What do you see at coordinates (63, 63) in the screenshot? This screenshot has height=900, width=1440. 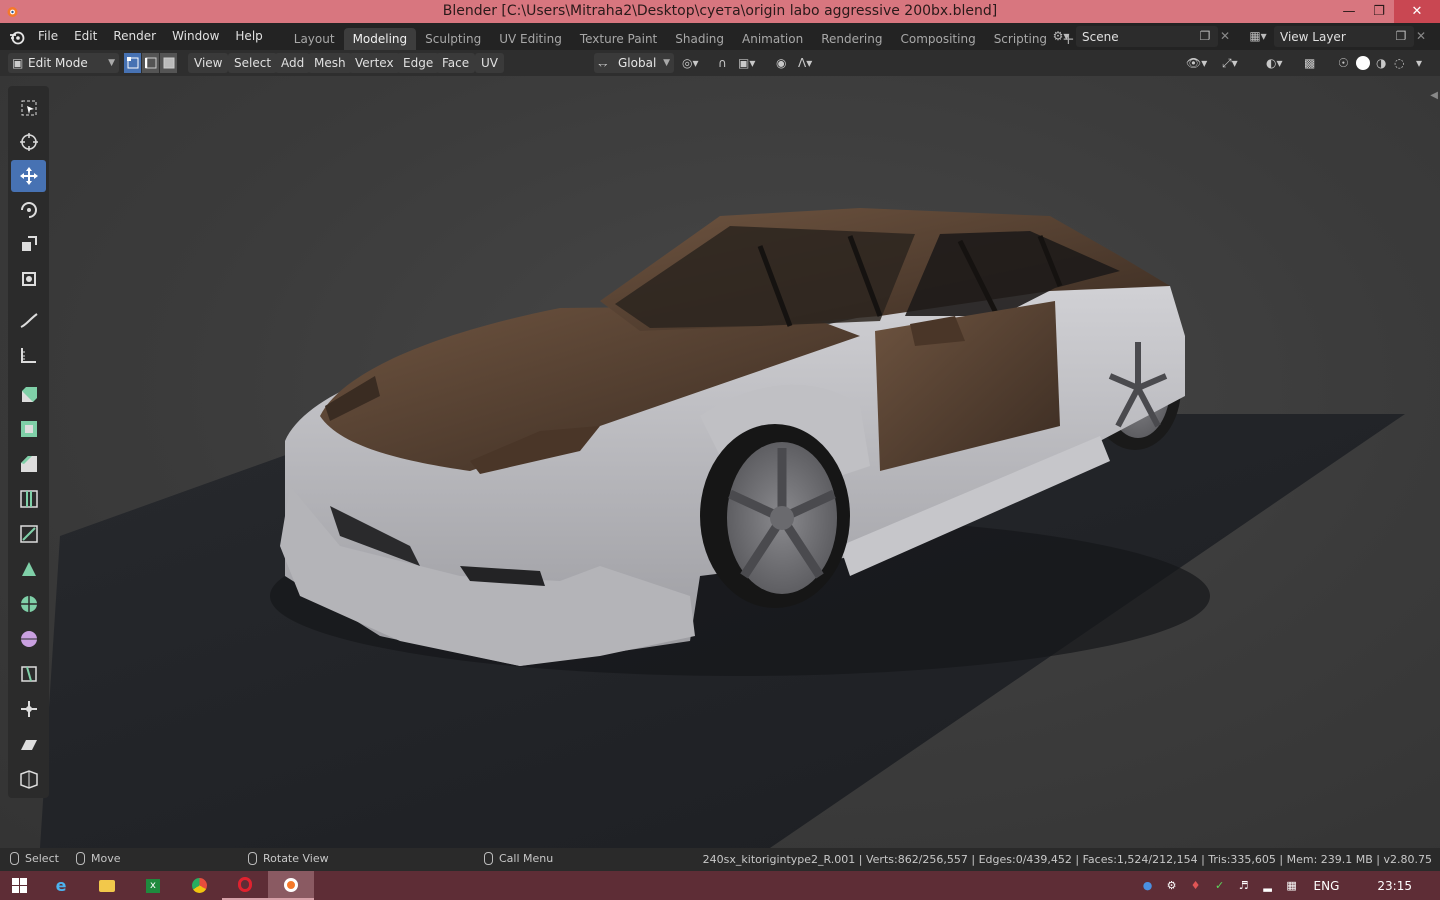 I see `mode-dropdown: ▣ Edit Mode ▼` at bounding box center [63, 63].